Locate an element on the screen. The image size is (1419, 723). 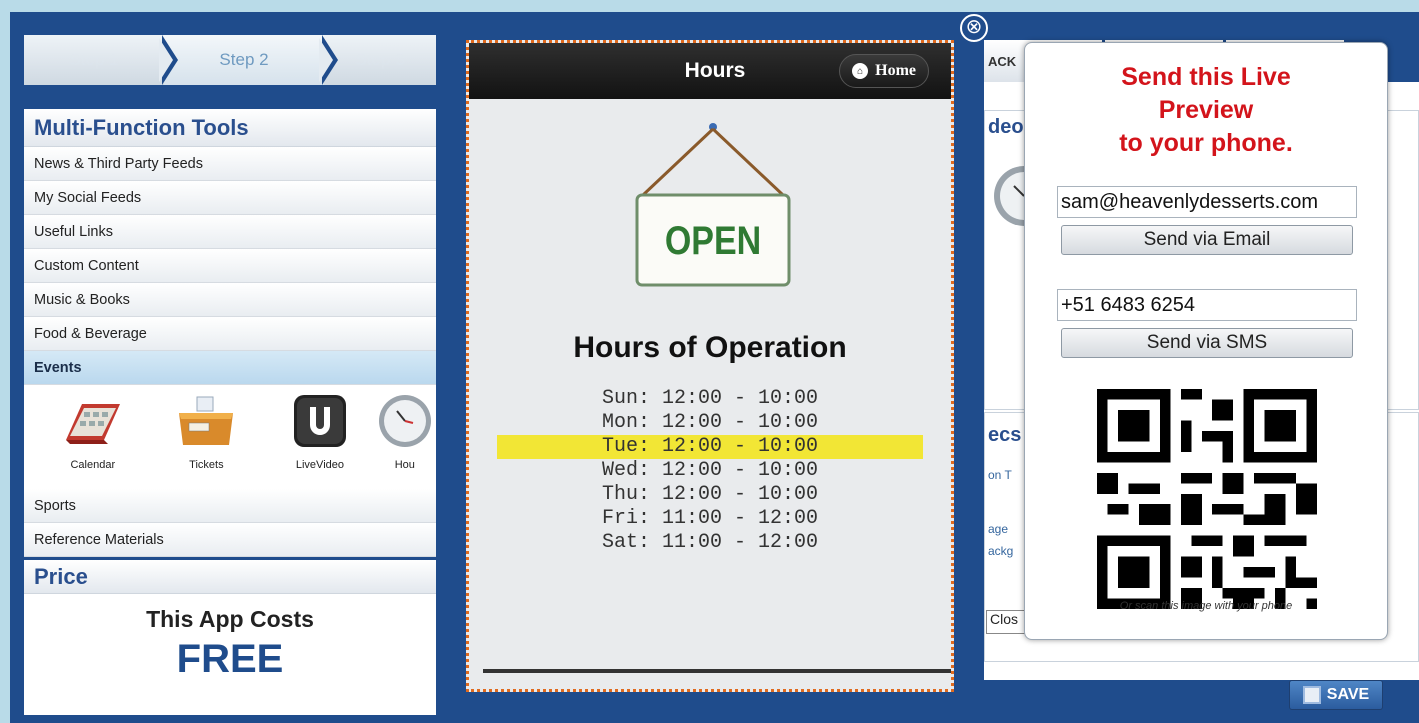
home-button: ⌂ Home is located at coordinates (884, 71).